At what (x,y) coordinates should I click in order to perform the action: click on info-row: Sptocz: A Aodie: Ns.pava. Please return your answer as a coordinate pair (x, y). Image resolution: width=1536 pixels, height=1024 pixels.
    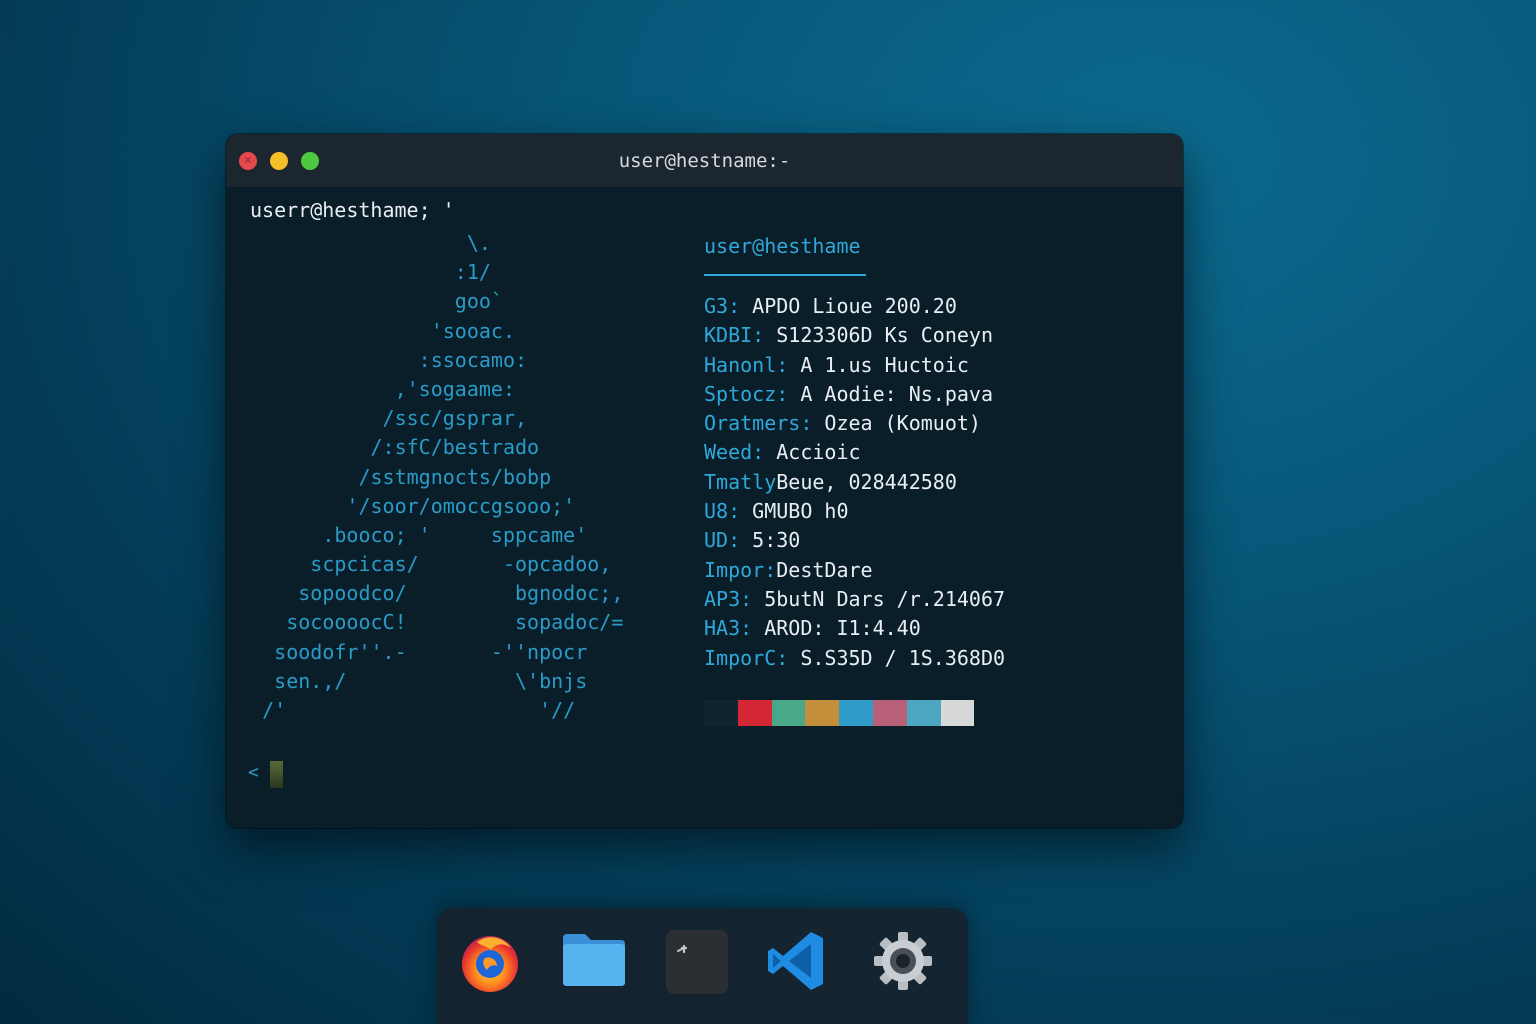
    Looking at the image, I should click on (934, 394).